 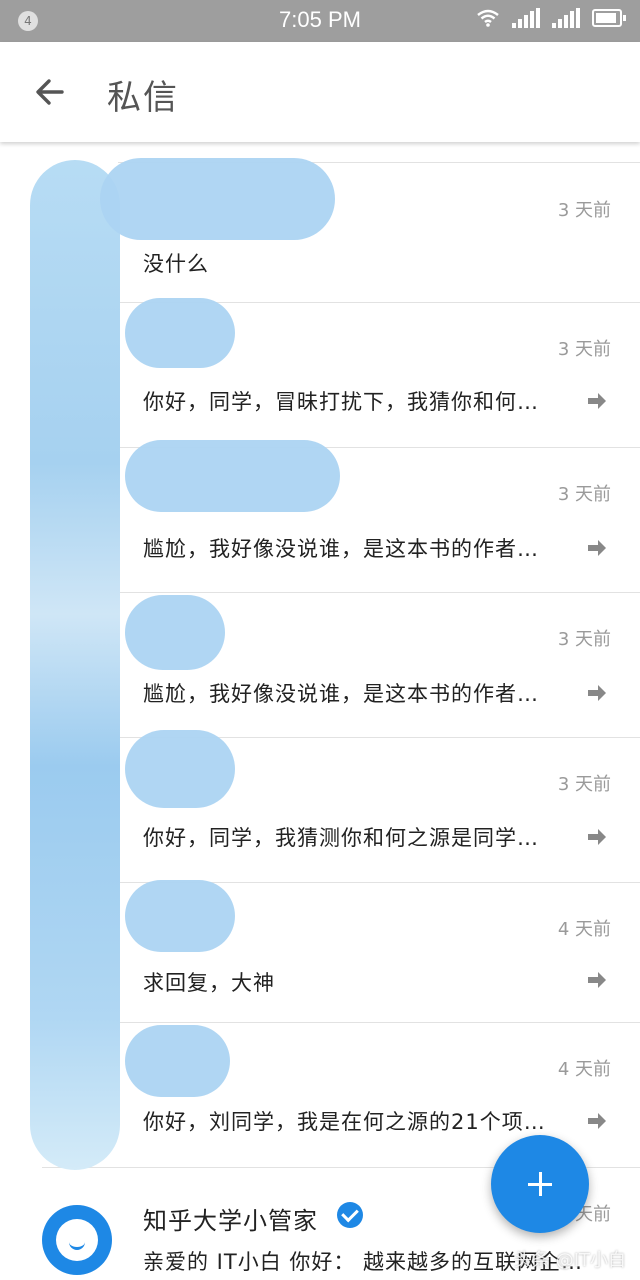 What do you see at coordinates (50, 92) in the screenshot?
I see `arrow-back-icon` at bounding box center [50, 92].